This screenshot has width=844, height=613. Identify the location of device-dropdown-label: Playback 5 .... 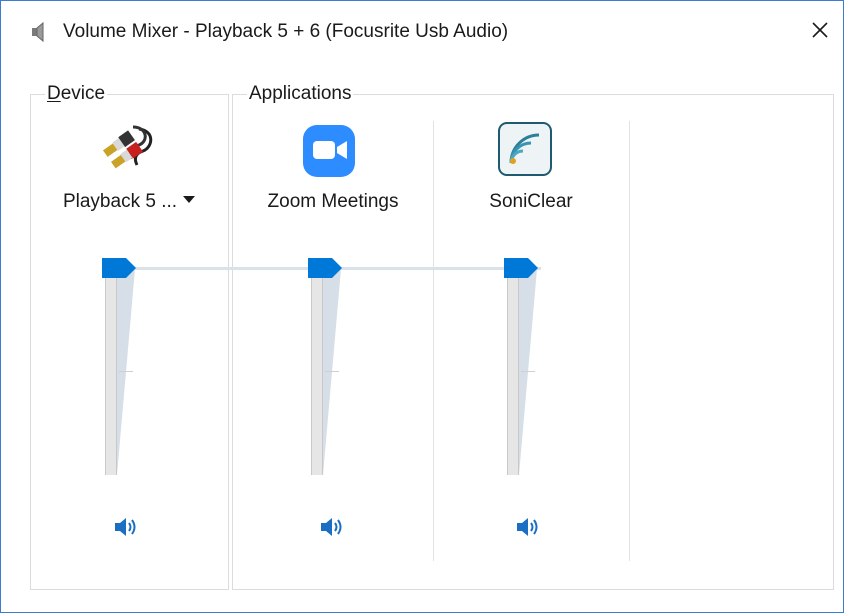
(120, 201).